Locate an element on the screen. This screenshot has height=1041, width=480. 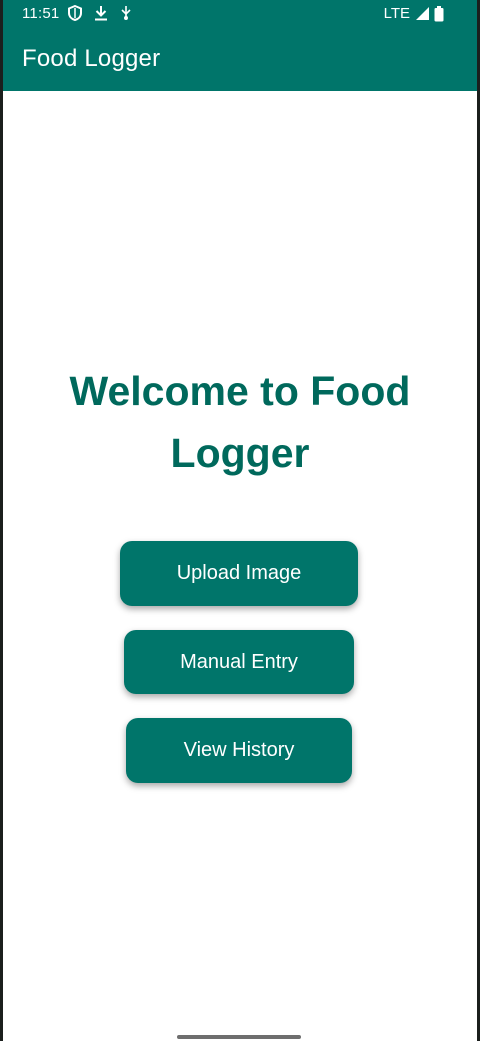
download-icon is located at coordinates (101, 13).